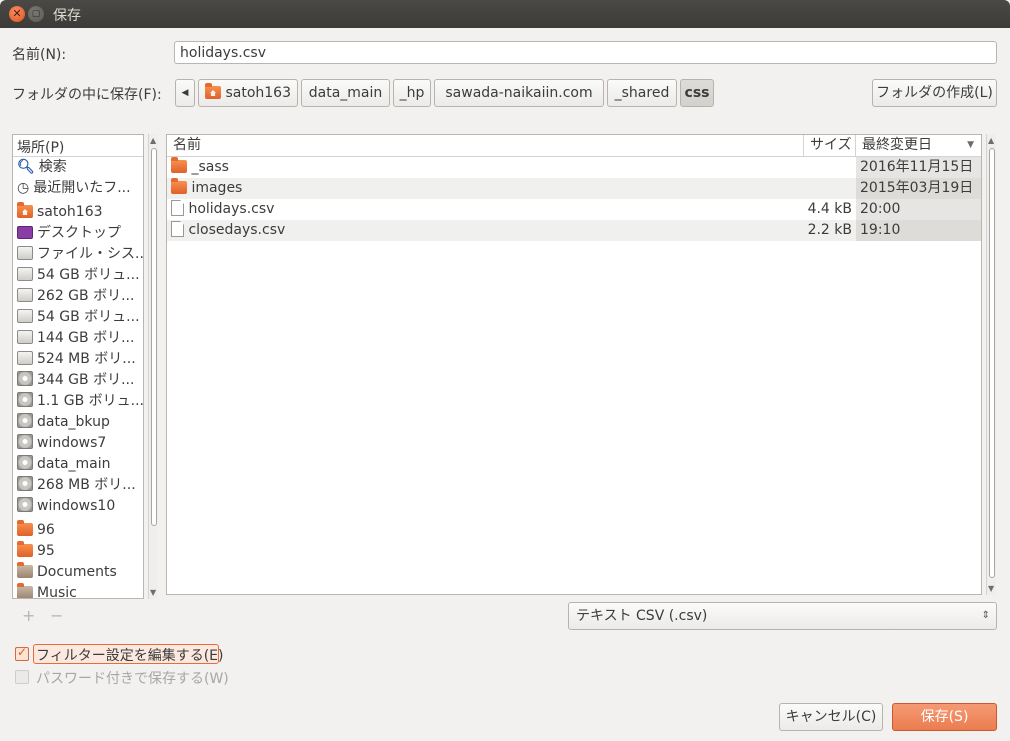  I want to click on maximize-icon: ▢, so click(36, 14).